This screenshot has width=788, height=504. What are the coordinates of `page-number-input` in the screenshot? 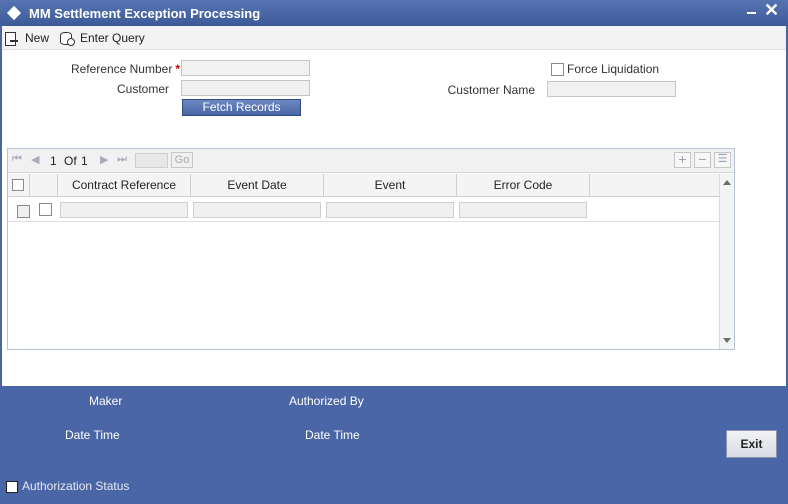 It's located at (151, 160).